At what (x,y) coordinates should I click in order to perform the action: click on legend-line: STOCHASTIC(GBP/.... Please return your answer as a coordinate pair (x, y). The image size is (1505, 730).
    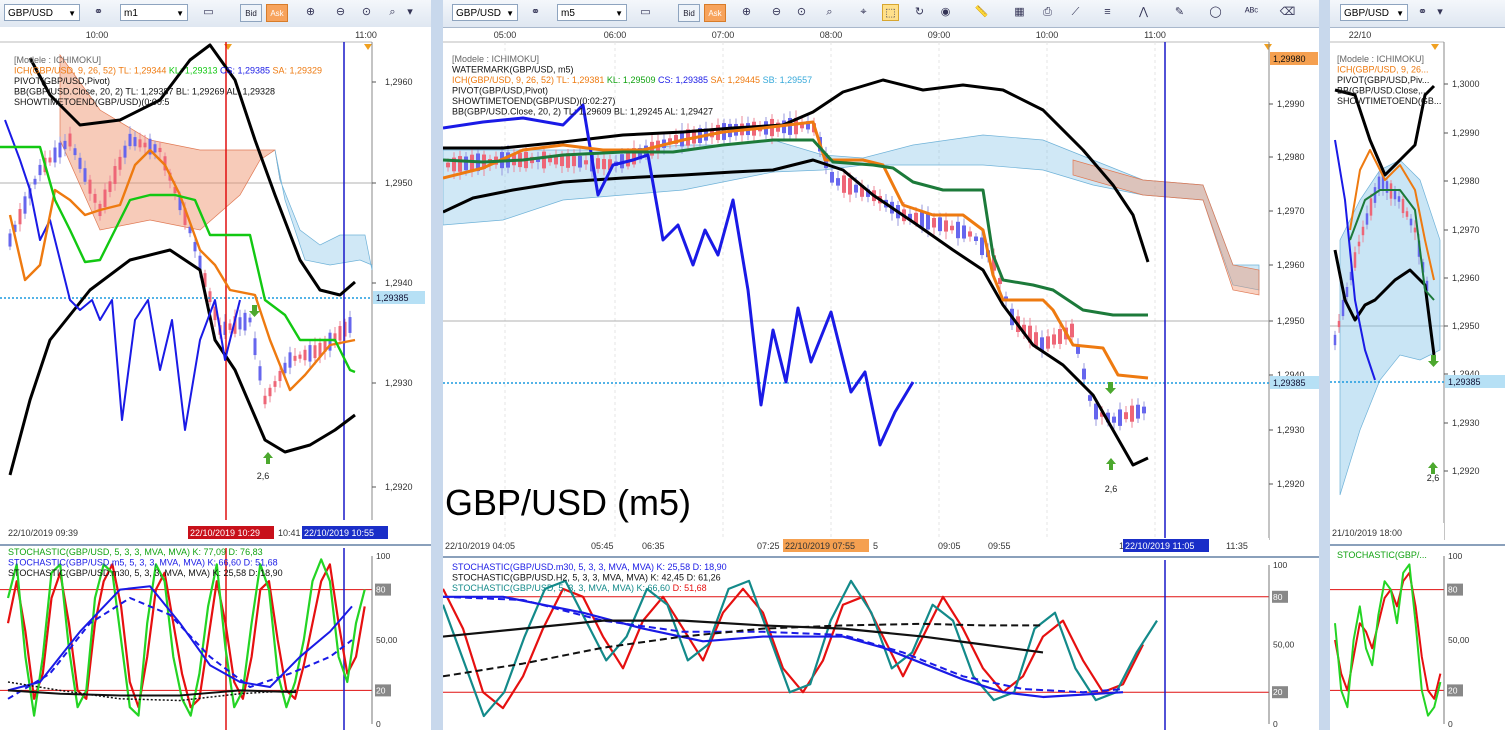
    Looking at the image, I should click on (1382, 555).